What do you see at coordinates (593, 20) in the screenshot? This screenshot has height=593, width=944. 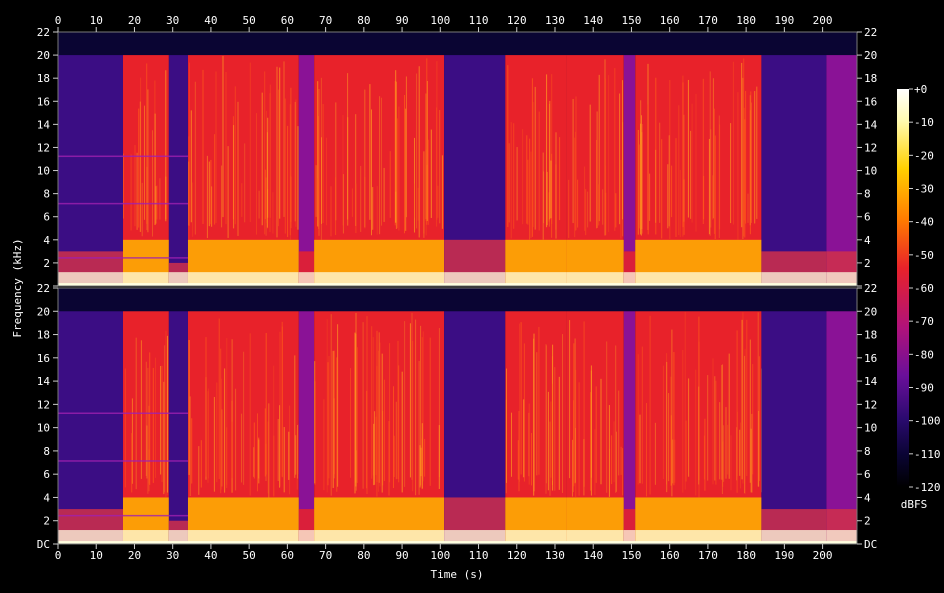 I see `x-tick-label-top: 140` at bounding box center [593, 20].